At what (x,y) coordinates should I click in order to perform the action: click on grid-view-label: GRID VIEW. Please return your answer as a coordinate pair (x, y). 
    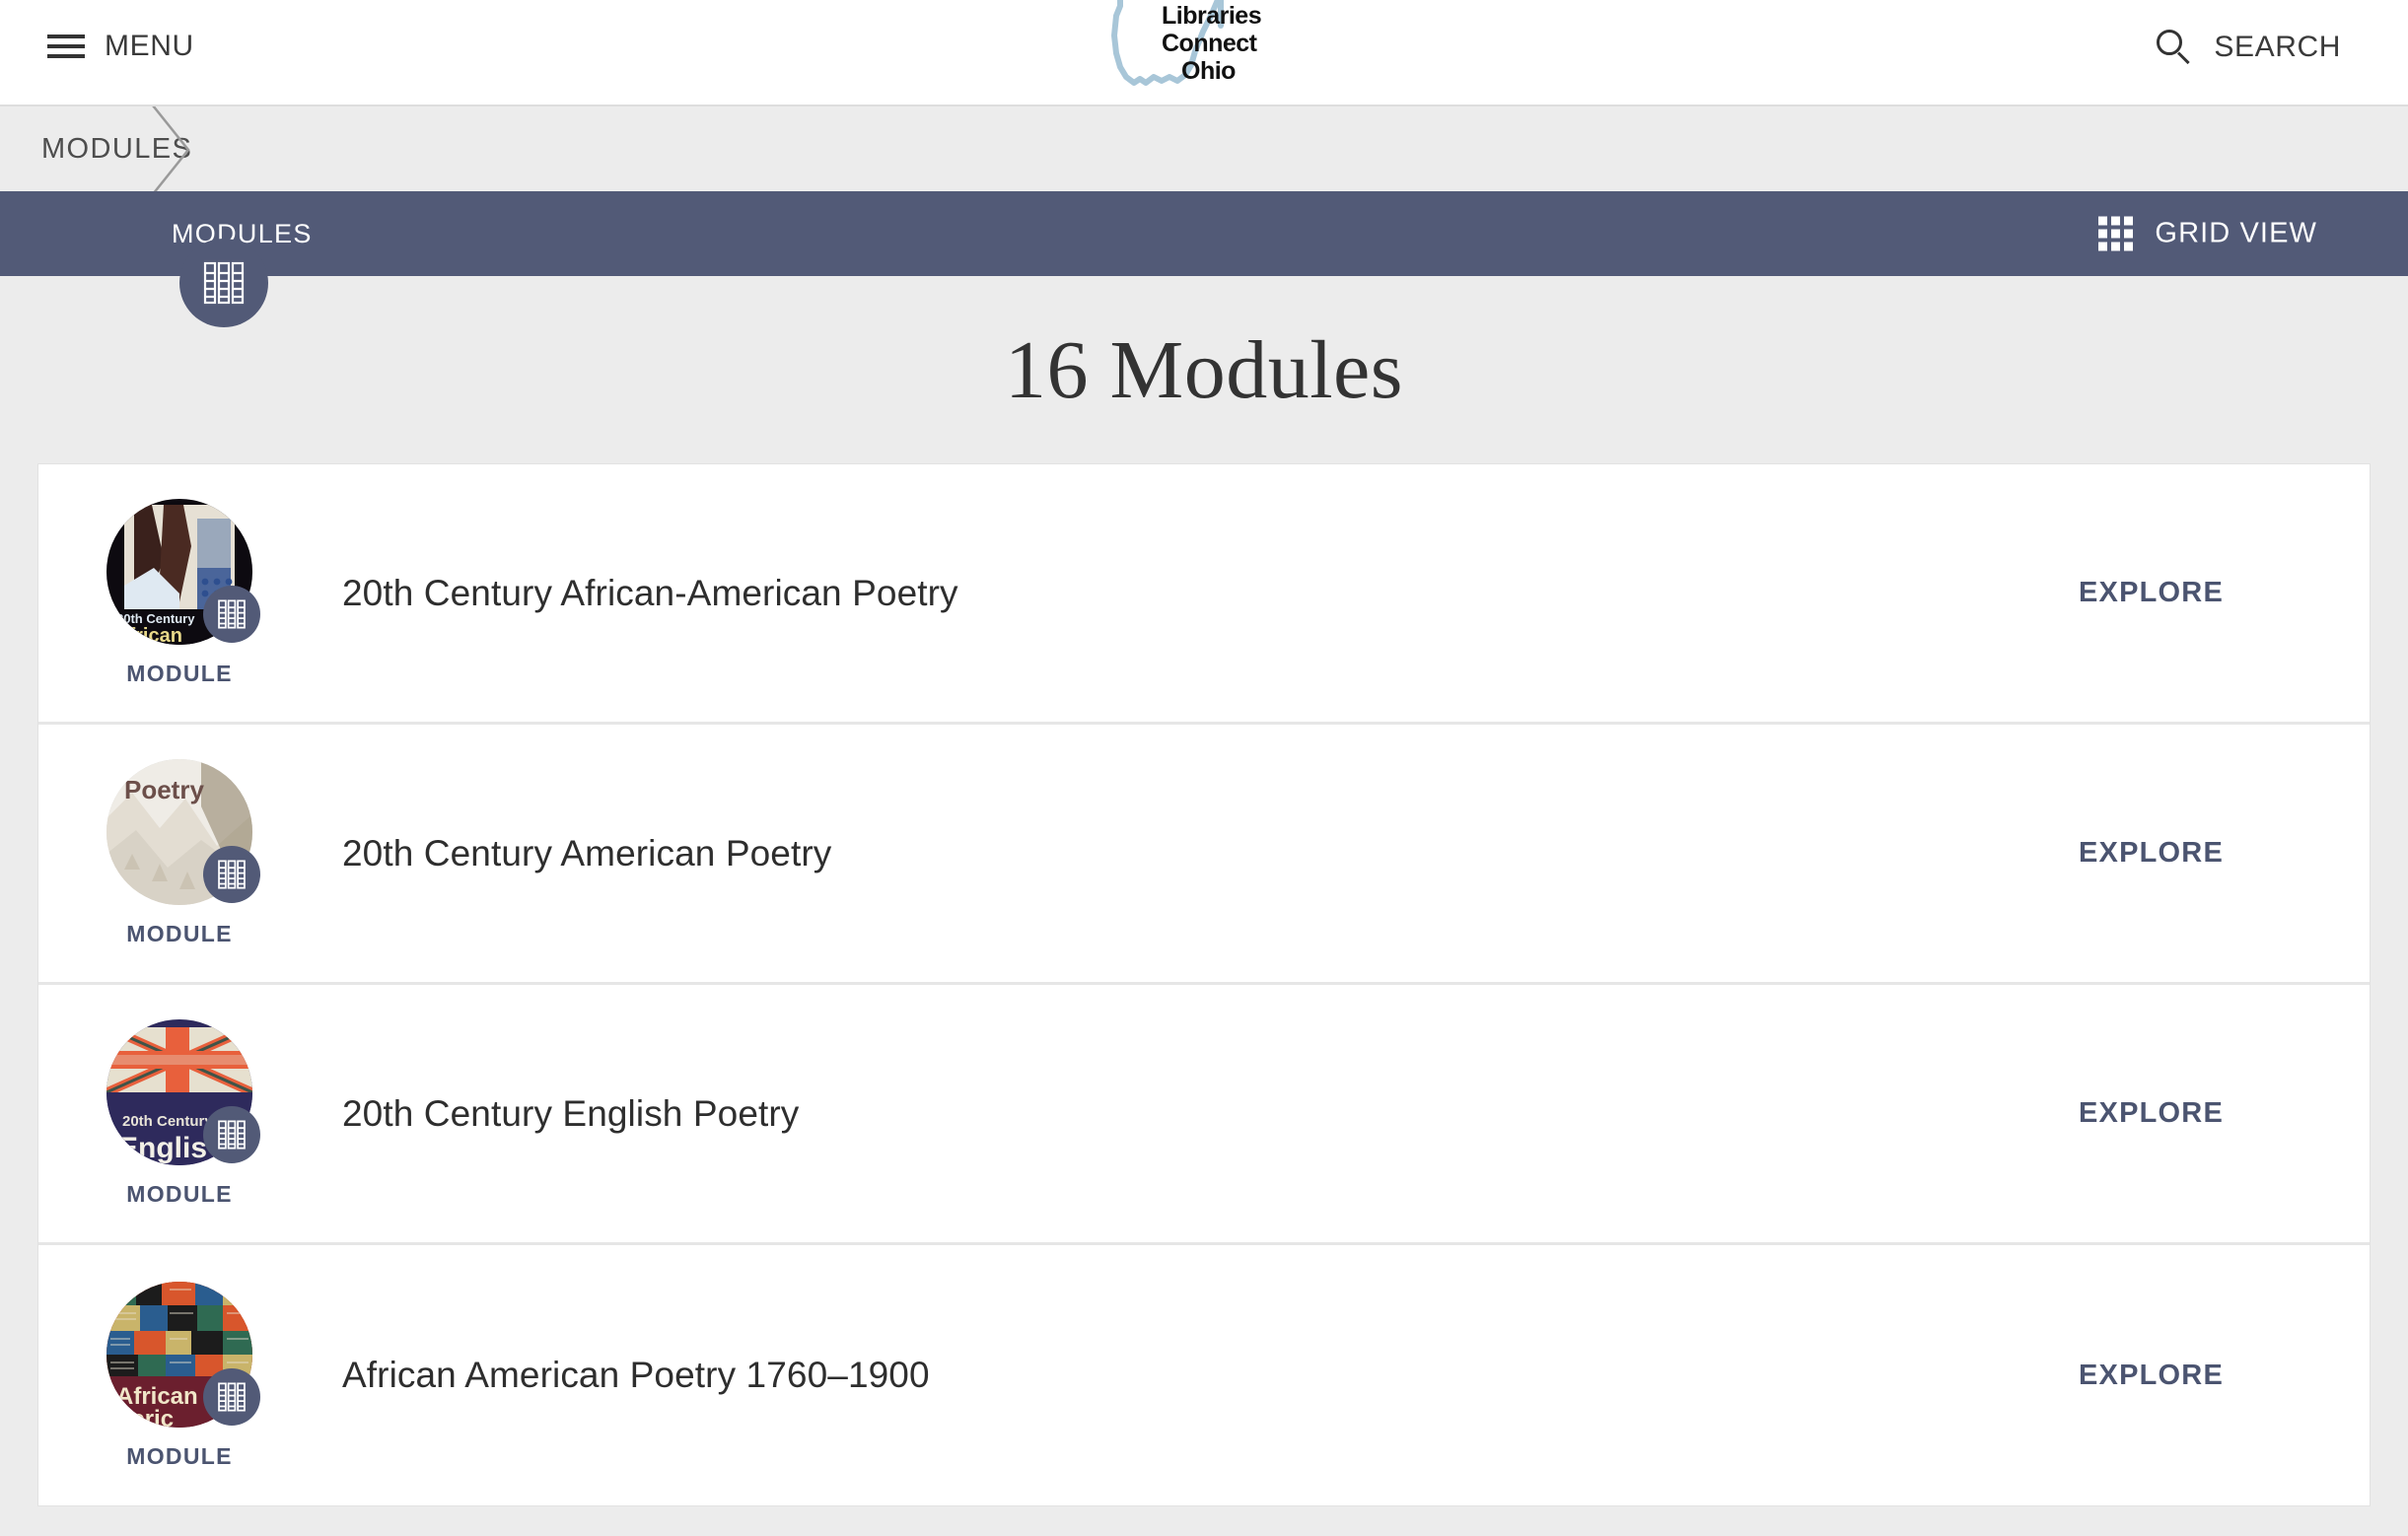
    Looking at the image, I should click on (2236, 233).